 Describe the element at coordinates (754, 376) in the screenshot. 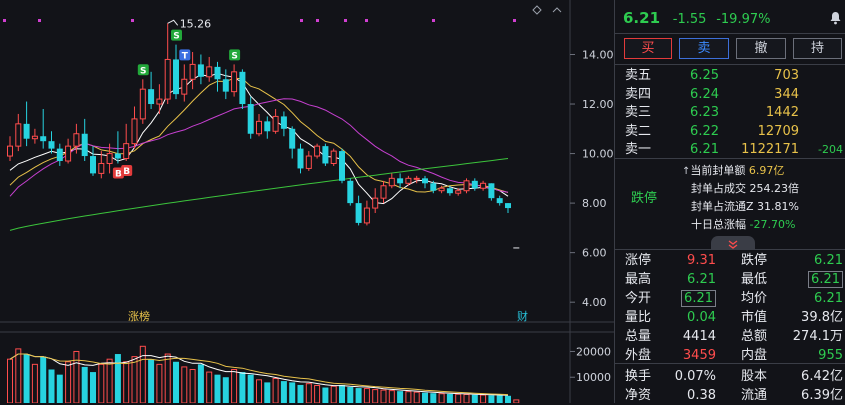

I see `stat-label: 股本` at that location.